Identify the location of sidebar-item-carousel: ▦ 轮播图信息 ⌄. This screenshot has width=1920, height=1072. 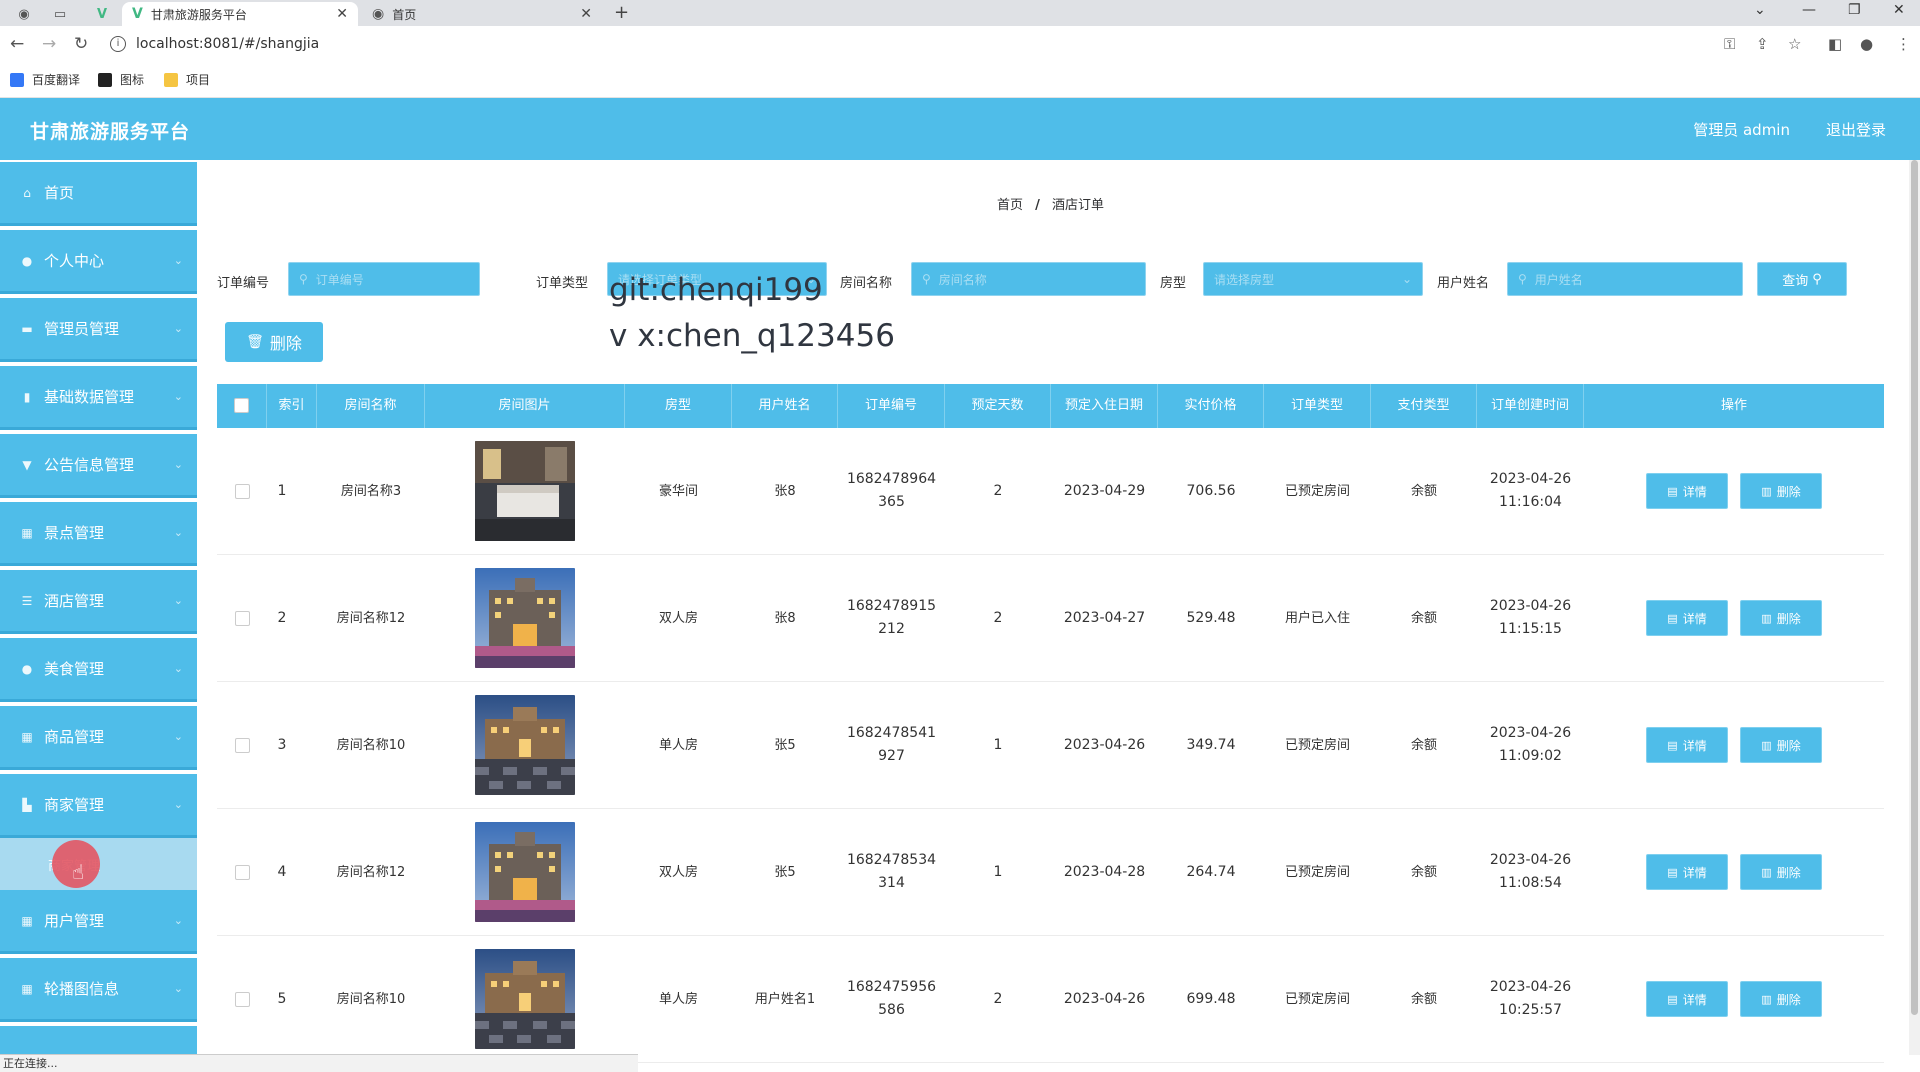
(98, 990).